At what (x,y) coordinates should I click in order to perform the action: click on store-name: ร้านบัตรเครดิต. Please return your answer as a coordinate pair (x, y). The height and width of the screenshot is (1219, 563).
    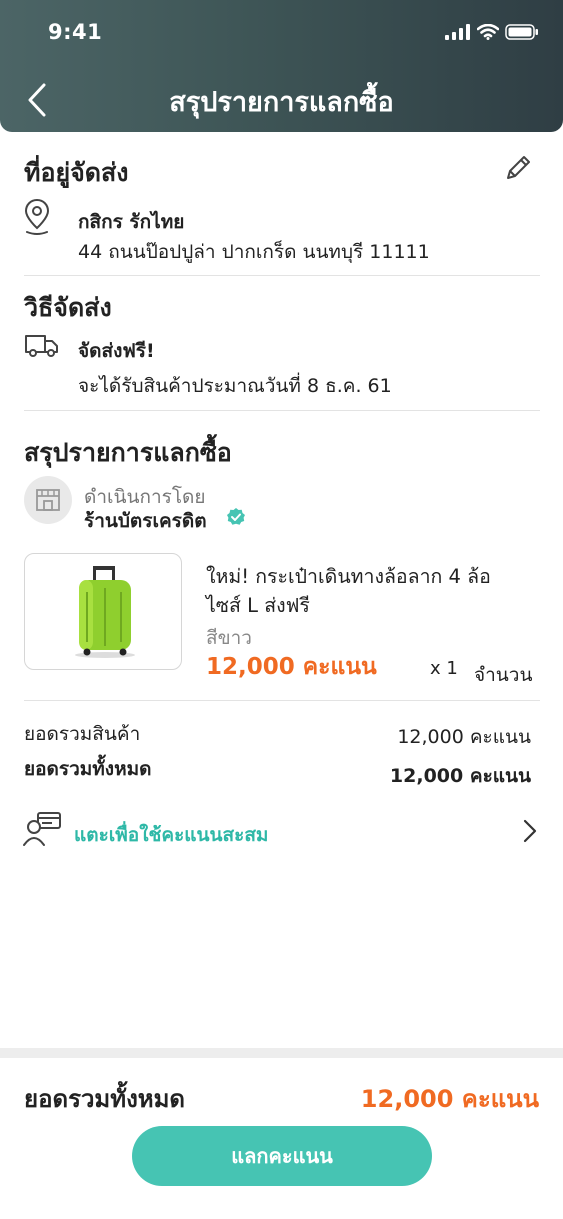
    Looking at the image, I should click on (145, 521).